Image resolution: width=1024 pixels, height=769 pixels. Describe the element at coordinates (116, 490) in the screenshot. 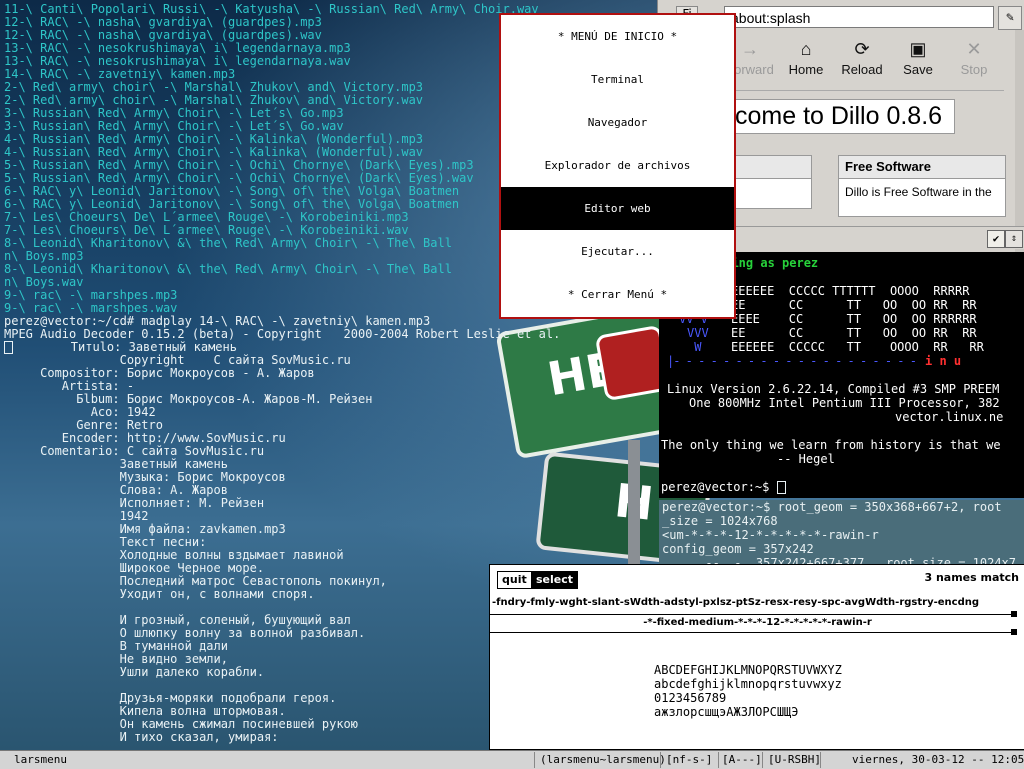

I see `terminal-line: Слова: А. Жаров` at that location.